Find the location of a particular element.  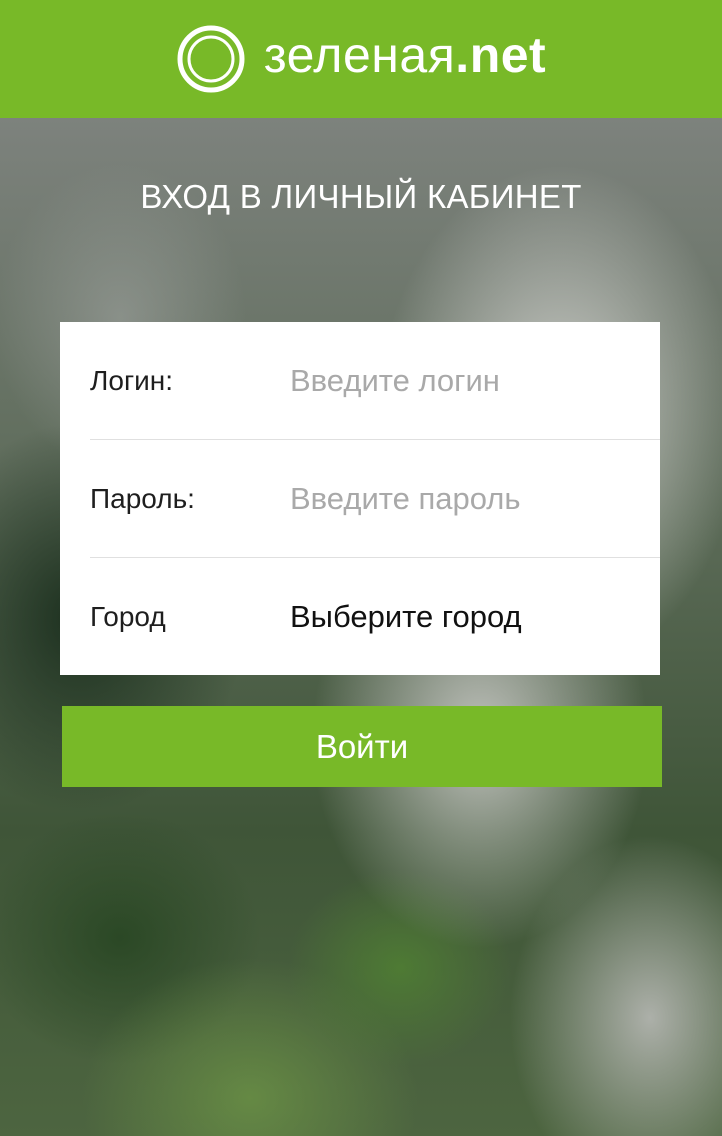

page-title: ВХОД В ЛИЧНЫЙ КАБИНЕТ is located at coordinates (361, 196).